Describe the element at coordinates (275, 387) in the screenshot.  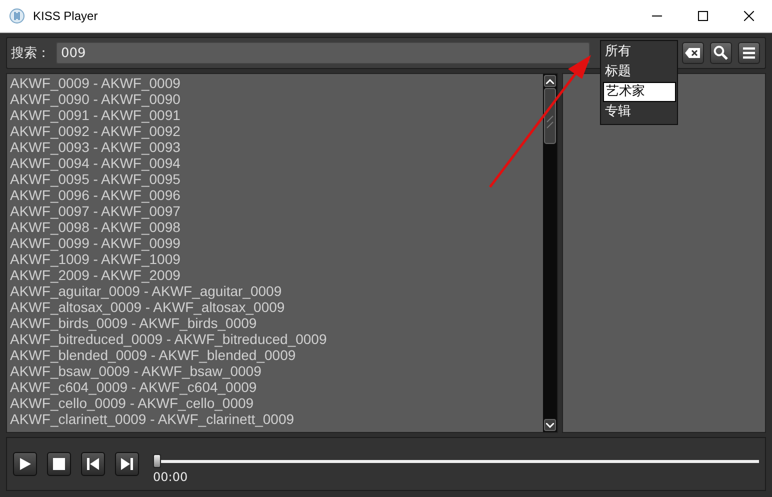
I see `result-item: AKWF_c604_0009 - AKWF_c604_0009` at that location.